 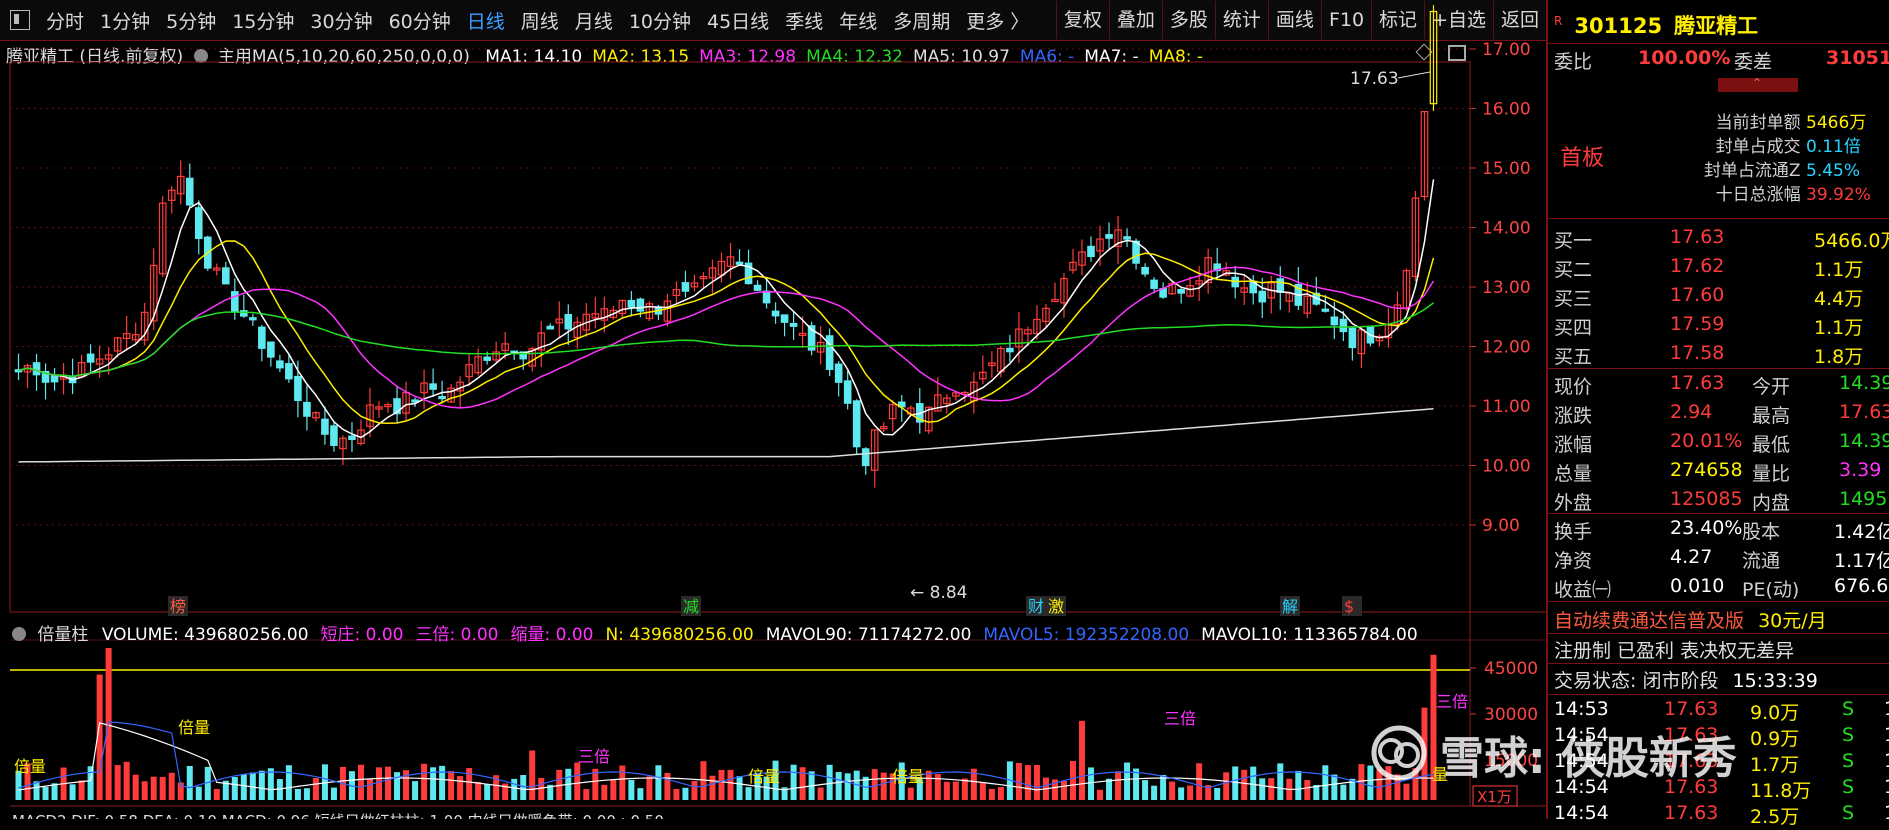 I want to click on stat-label: 内盘, so click(x=1771, y=503).